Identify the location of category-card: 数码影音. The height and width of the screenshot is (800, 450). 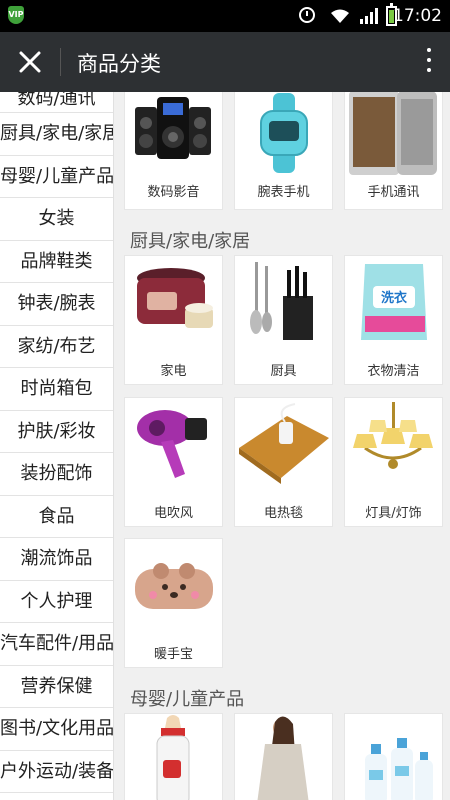
(173, 150).